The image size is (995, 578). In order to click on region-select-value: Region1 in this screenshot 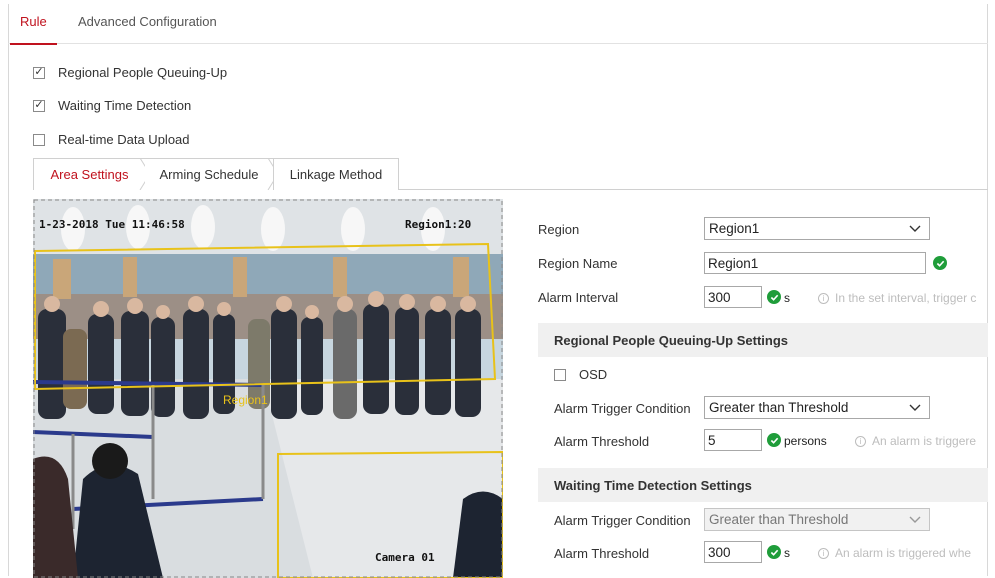, I will do `click(734, 228)`.